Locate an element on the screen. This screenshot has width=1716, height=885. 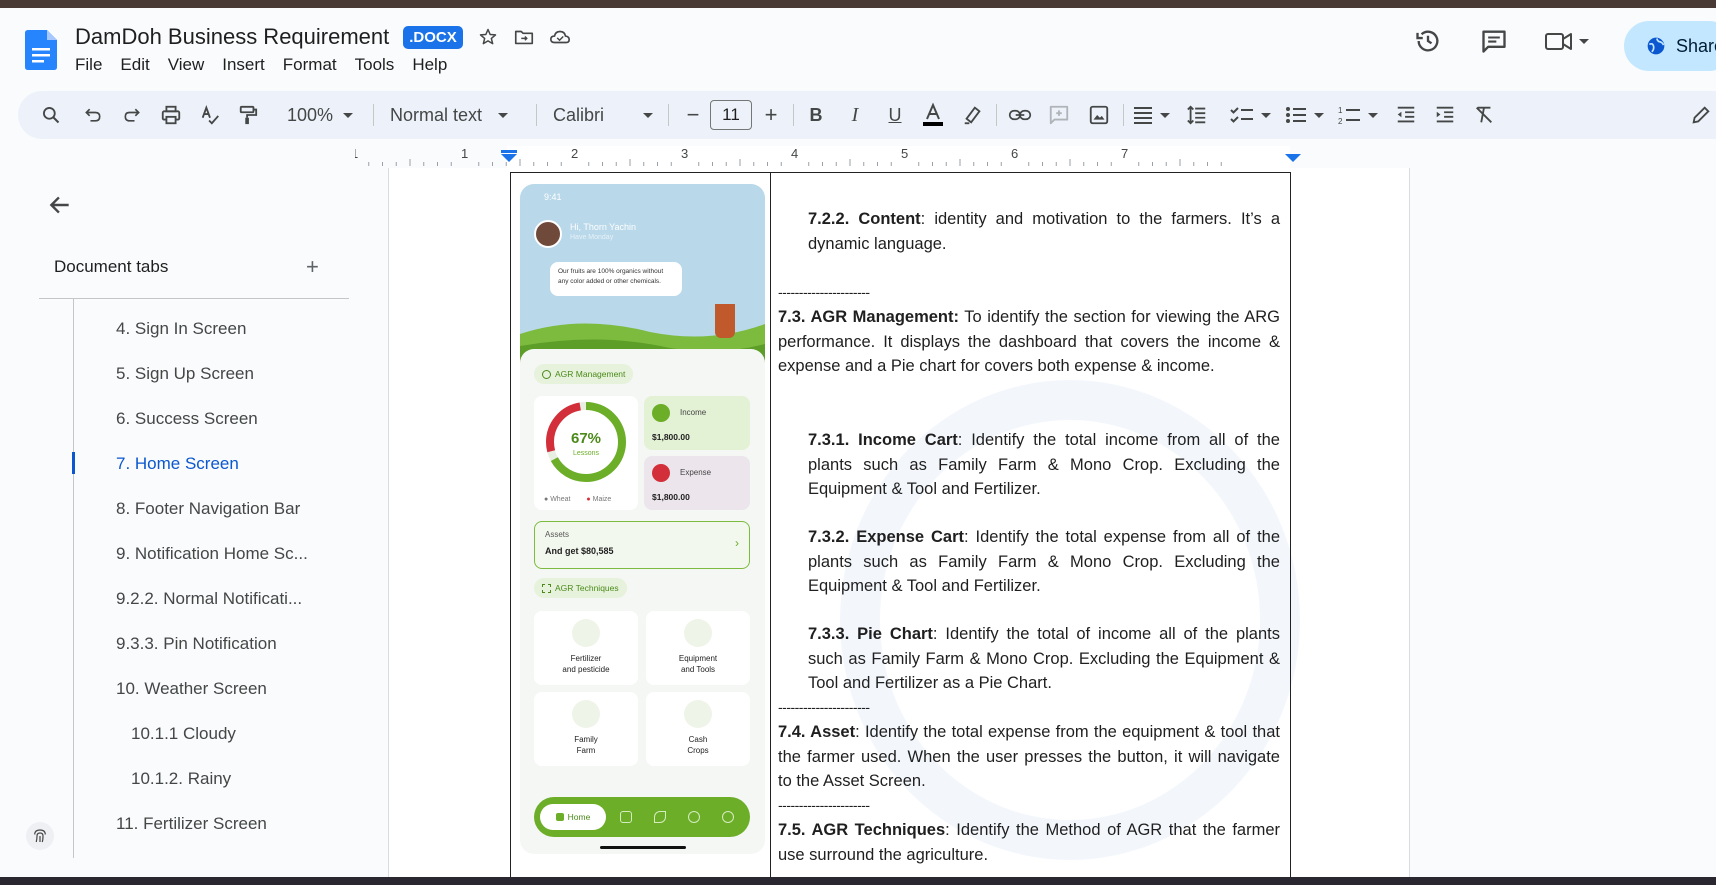
outline-item-pin-notification: 9.3.3. Pin Notification is located at coordinates (196, 644).